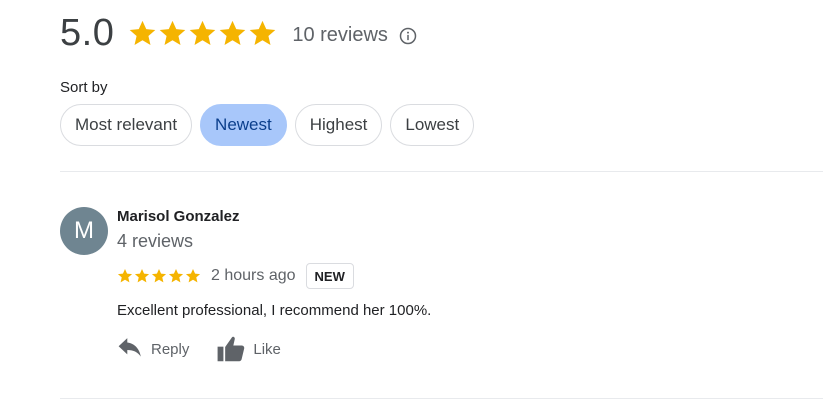 This screenshot has width=823, height=413. Describe the element at coordinates (329, 276) in the screenshot. I see `new-badge: NEW` at that location.